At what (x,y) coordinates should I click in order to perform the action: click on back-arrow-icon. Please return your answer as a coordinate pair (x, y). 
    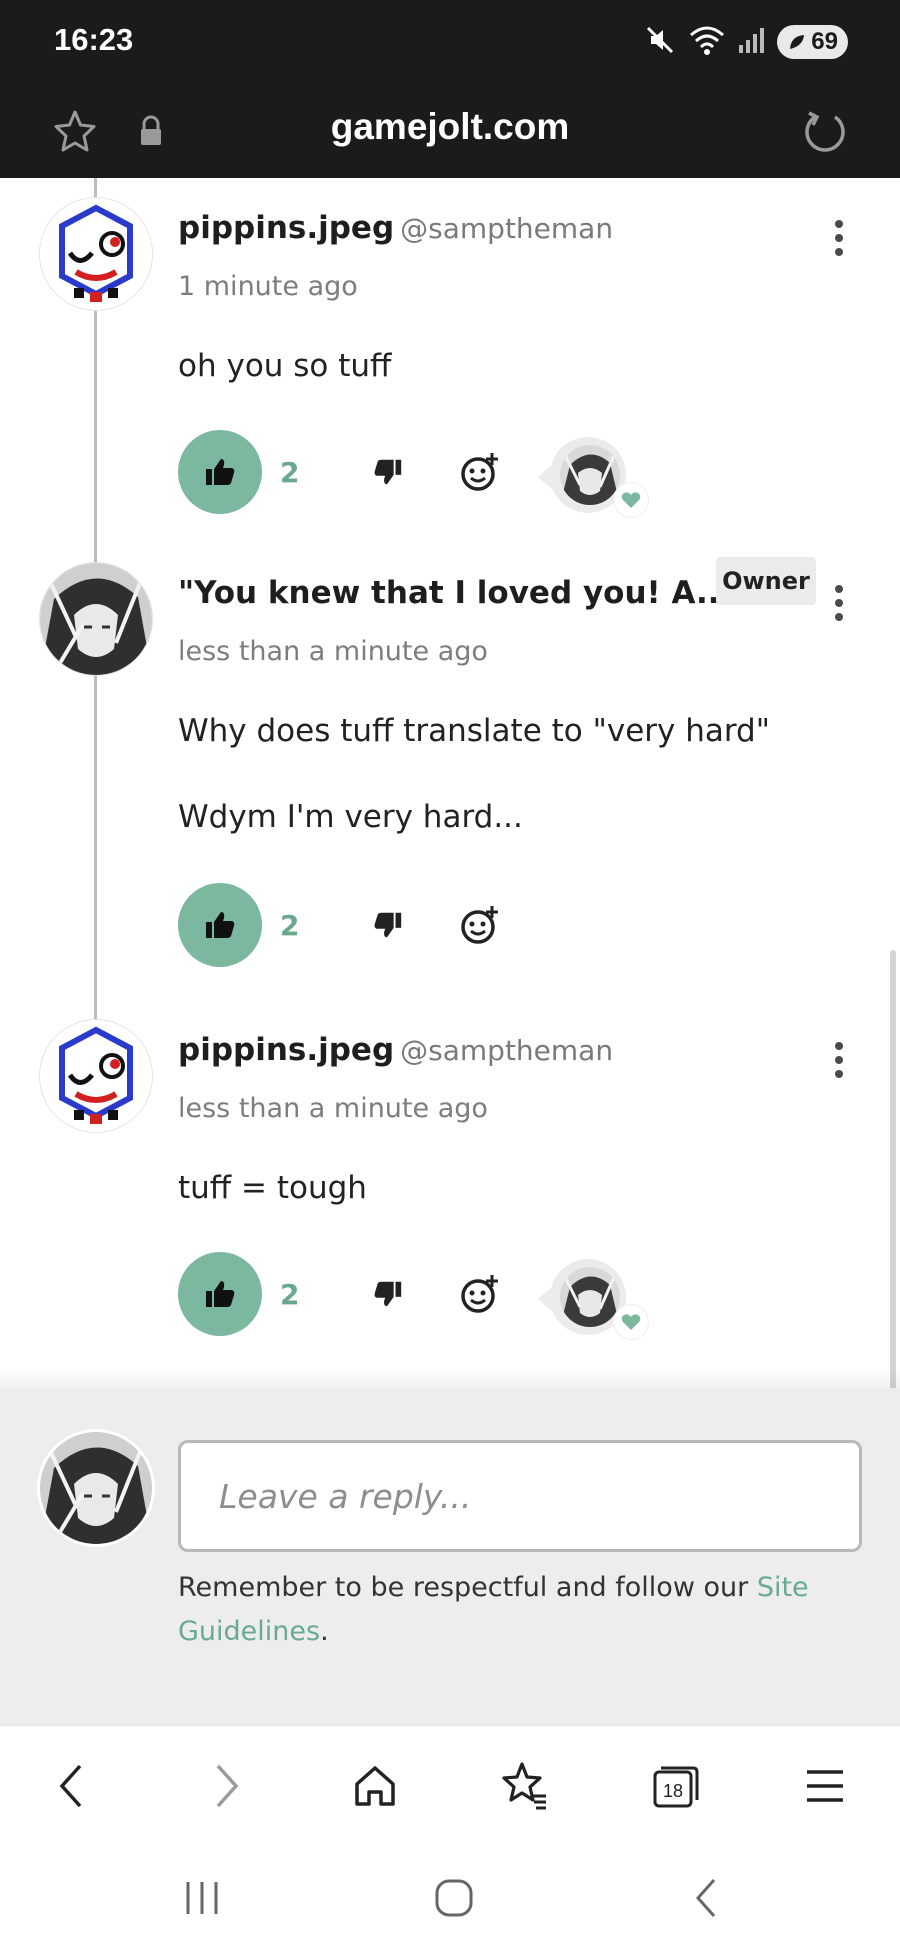
    Looking at the image, I should click on (70, 1786).